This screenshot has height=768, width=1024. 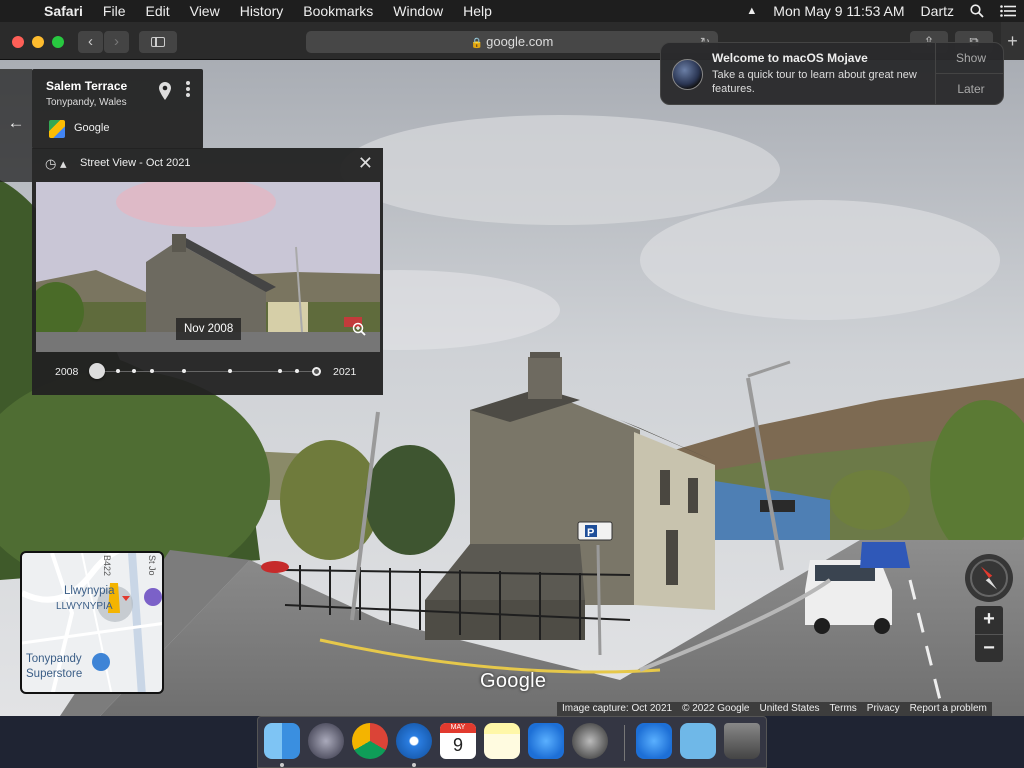 What do you see at coordinates (365, 163) in the screenshot?
I see `close-icon: ✕` at bounding box center [365, 163].